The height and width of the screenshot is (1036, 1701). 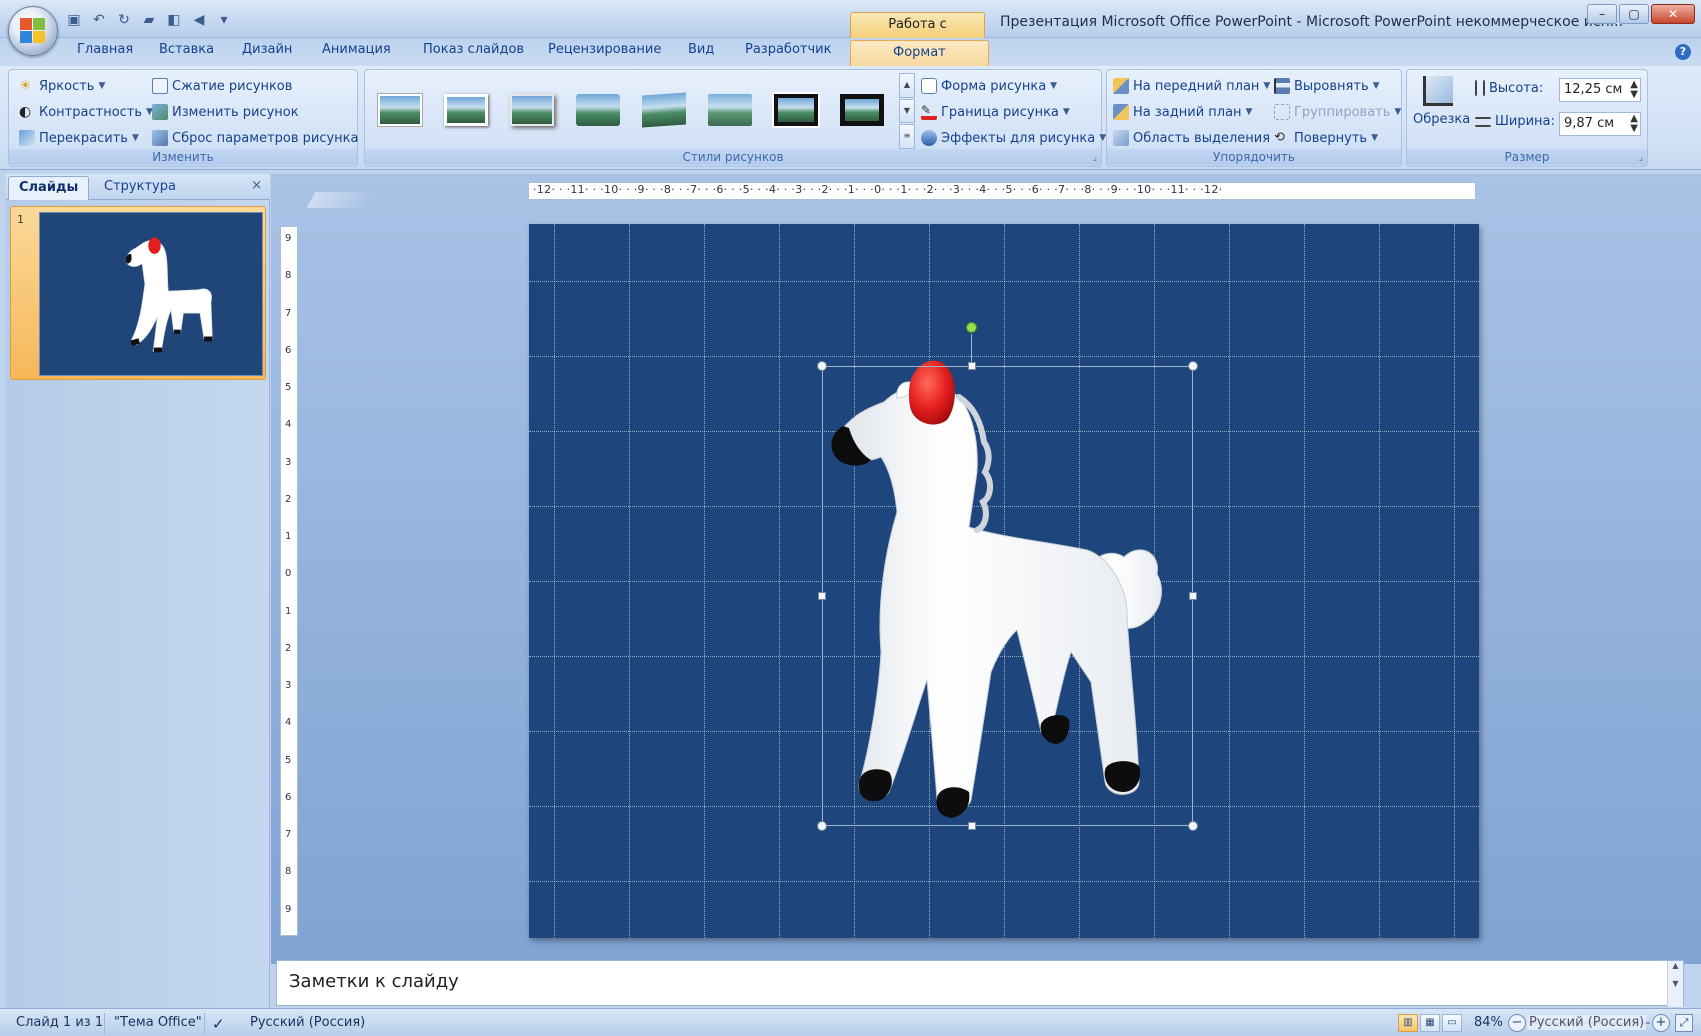 What do you see at coordinates (1661, 1023) in the screenshot?
I see `zoom-in-icon: +` at bounding box center [1661, 1023].